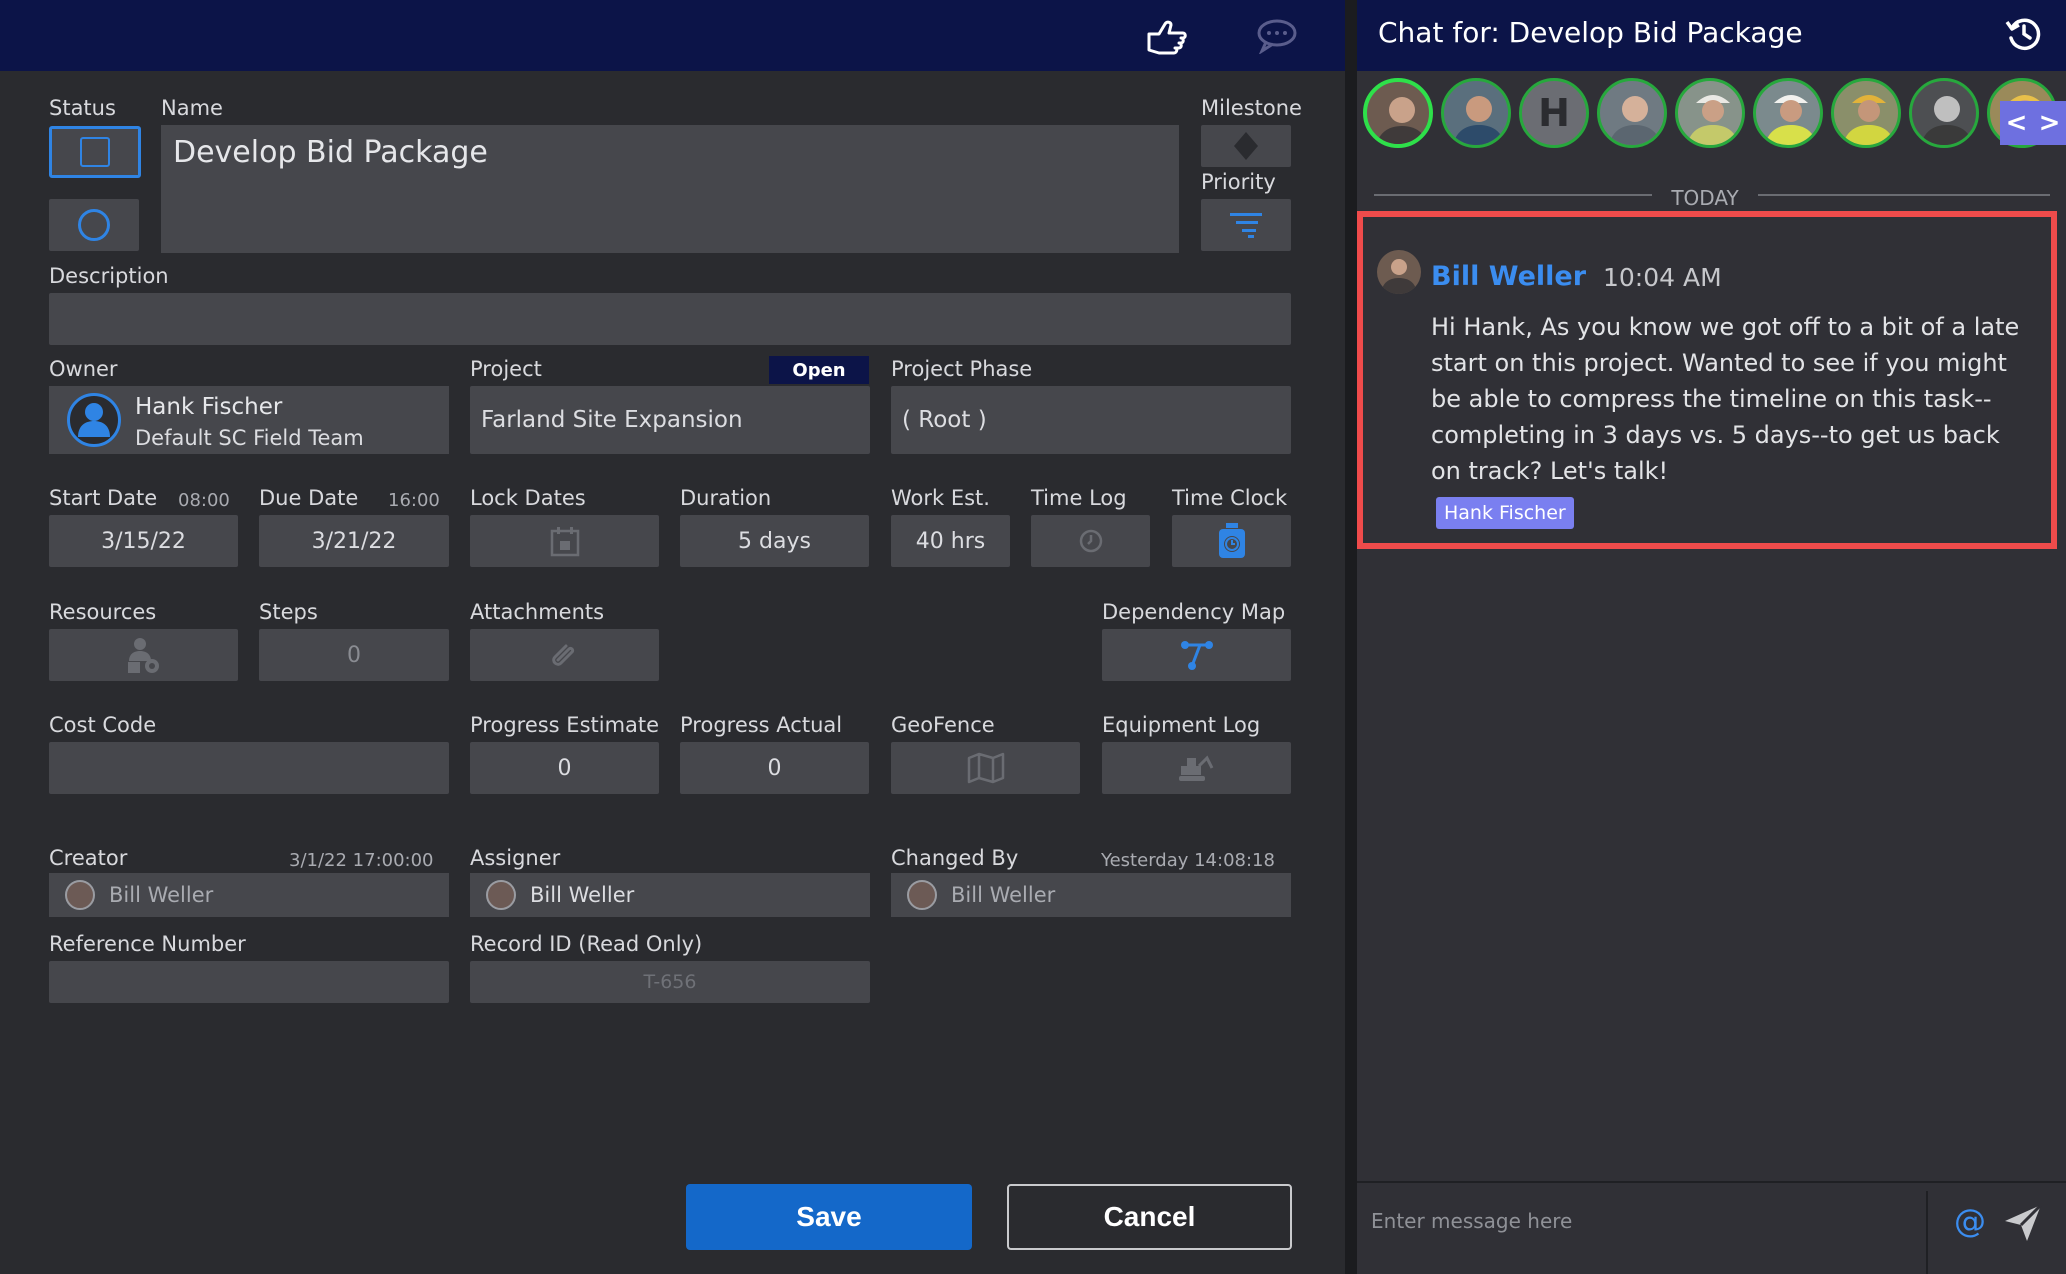 This screenshot has height=1274, width=2066. I want to click on chat-bubble-icon, so click(1277, 36).